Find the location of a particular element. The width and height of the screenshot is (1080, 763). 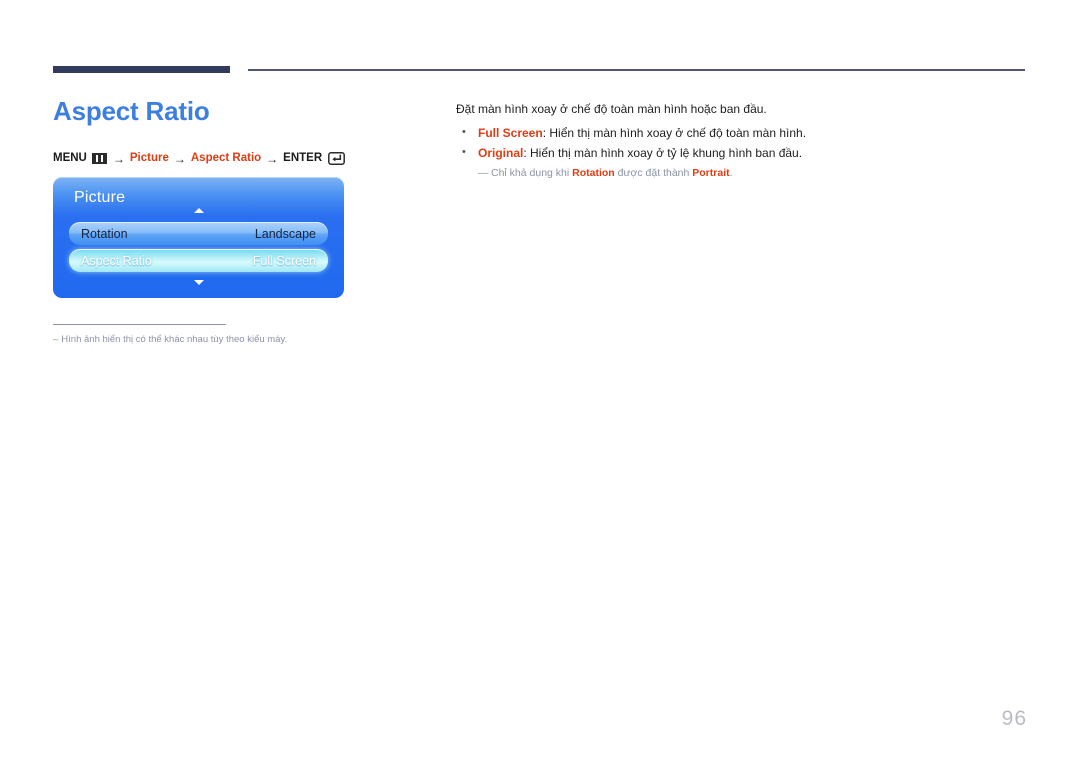

breadcrumb-arrow-3: → is located at coordinates (272, 158).